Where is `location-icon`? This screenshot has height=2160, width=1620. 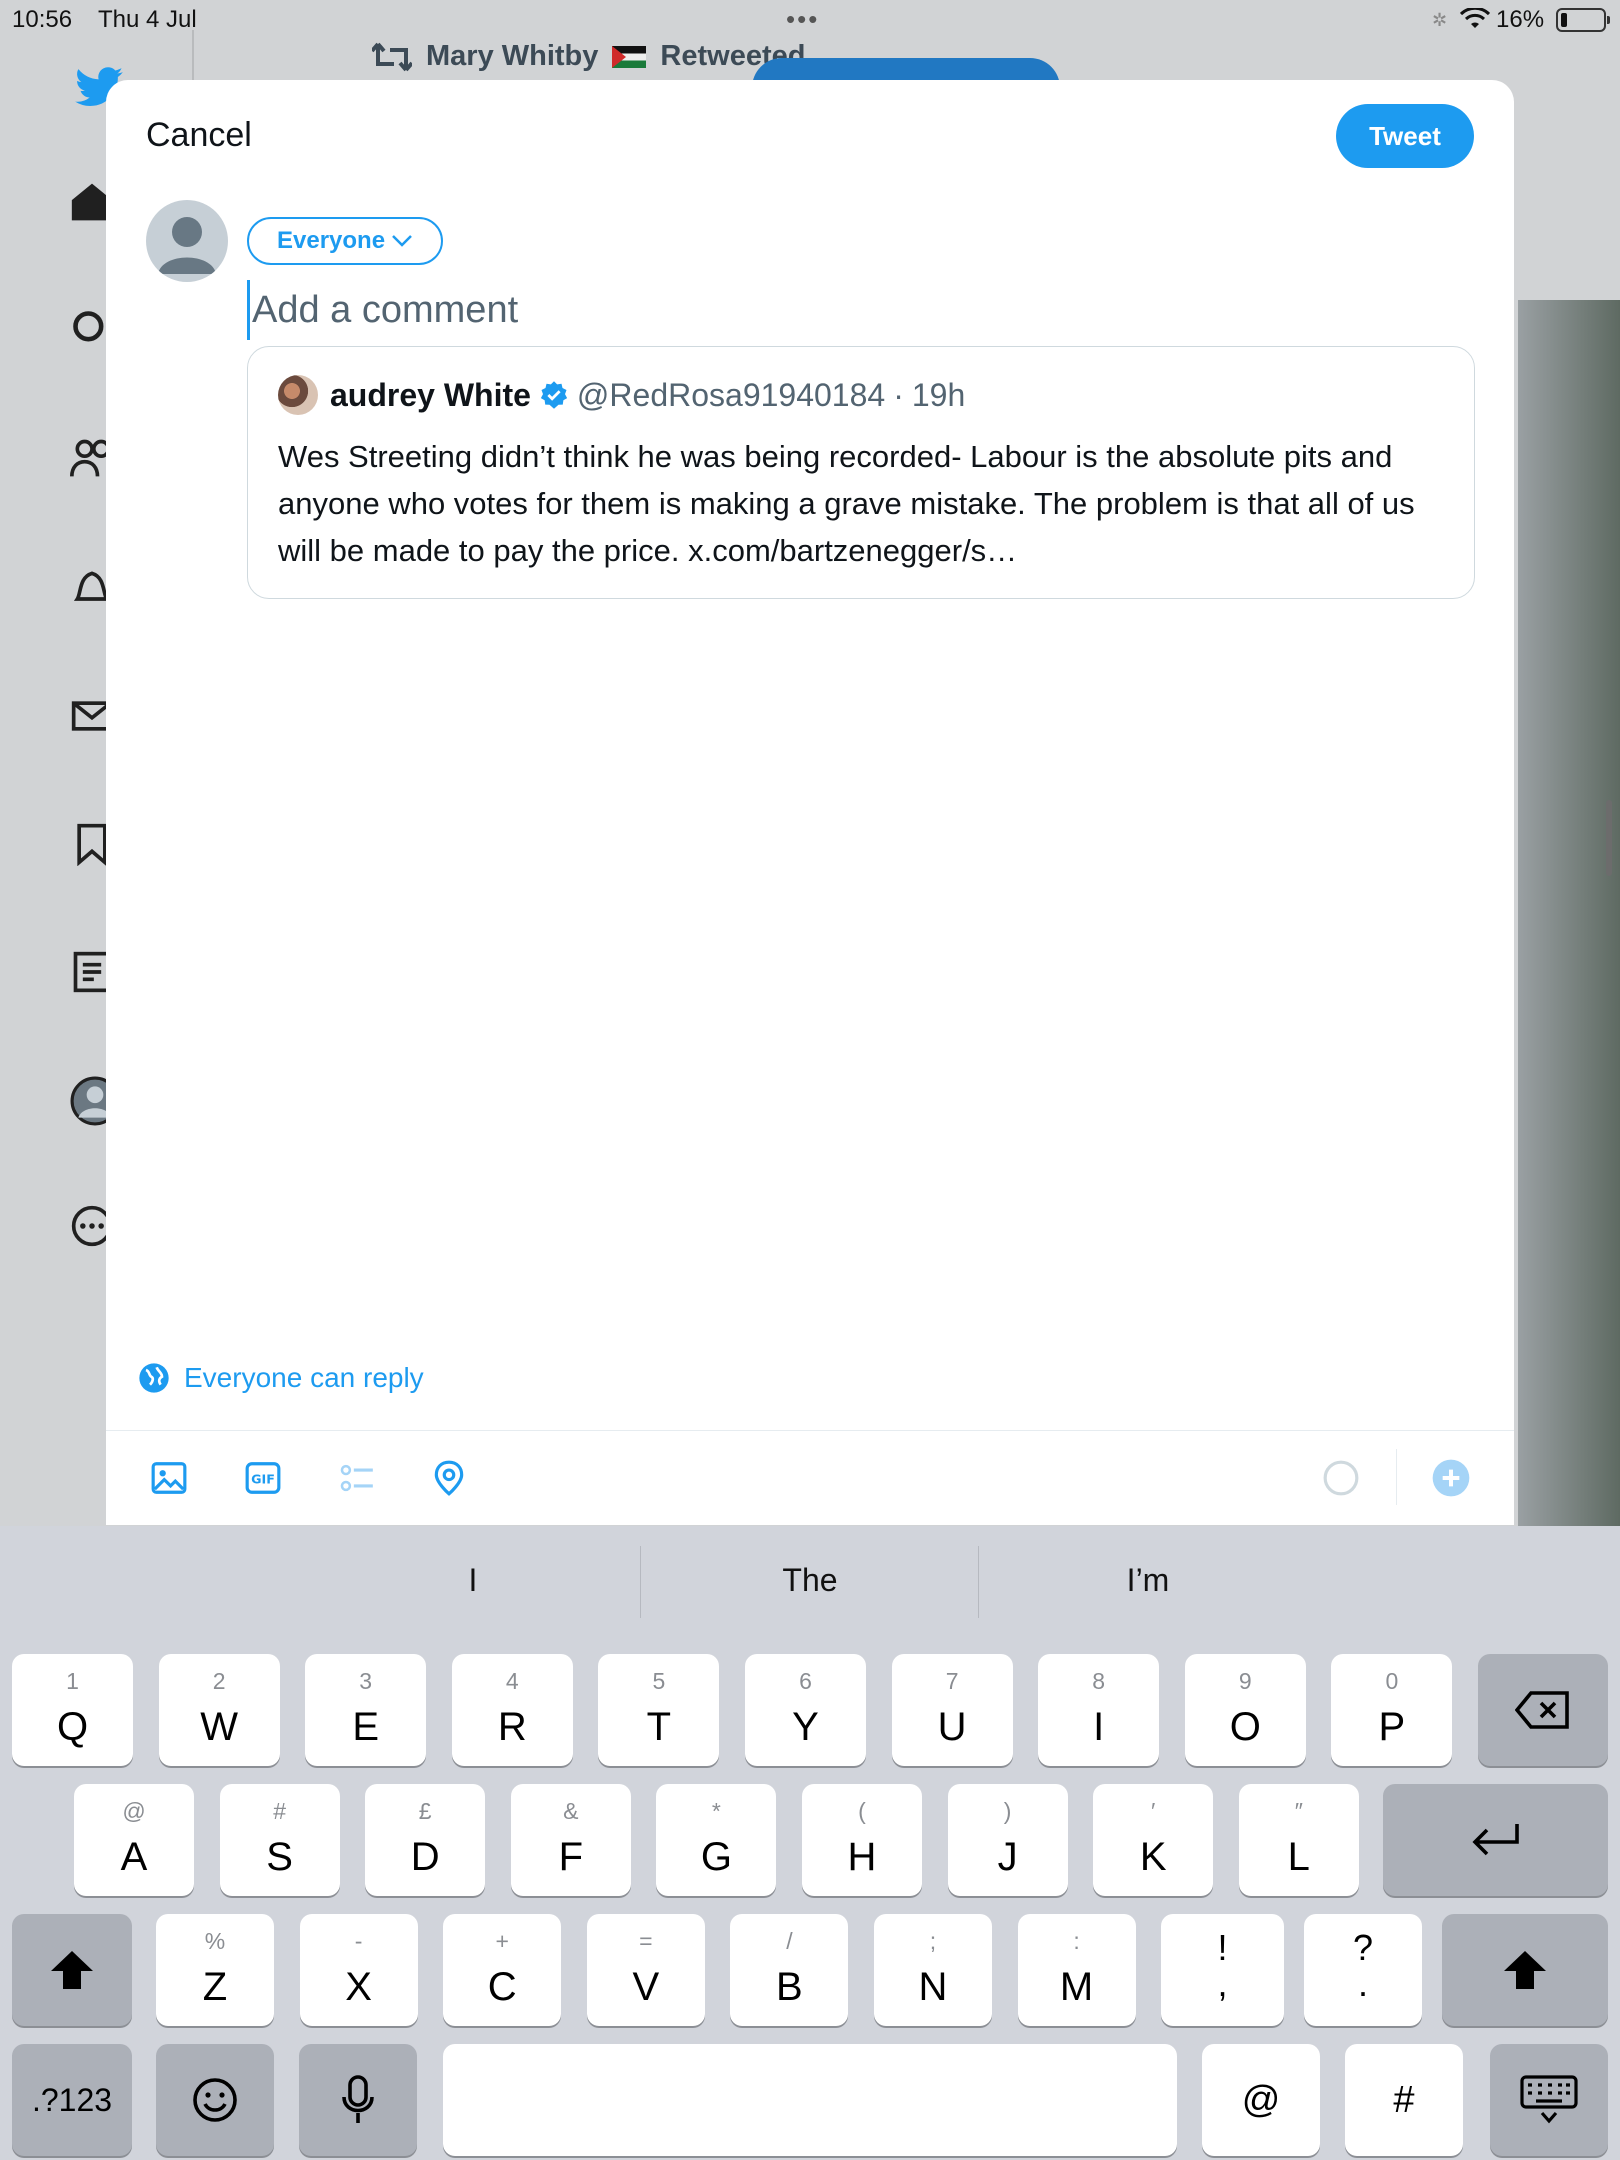 location-icon is located at coordinates (449, 1478).